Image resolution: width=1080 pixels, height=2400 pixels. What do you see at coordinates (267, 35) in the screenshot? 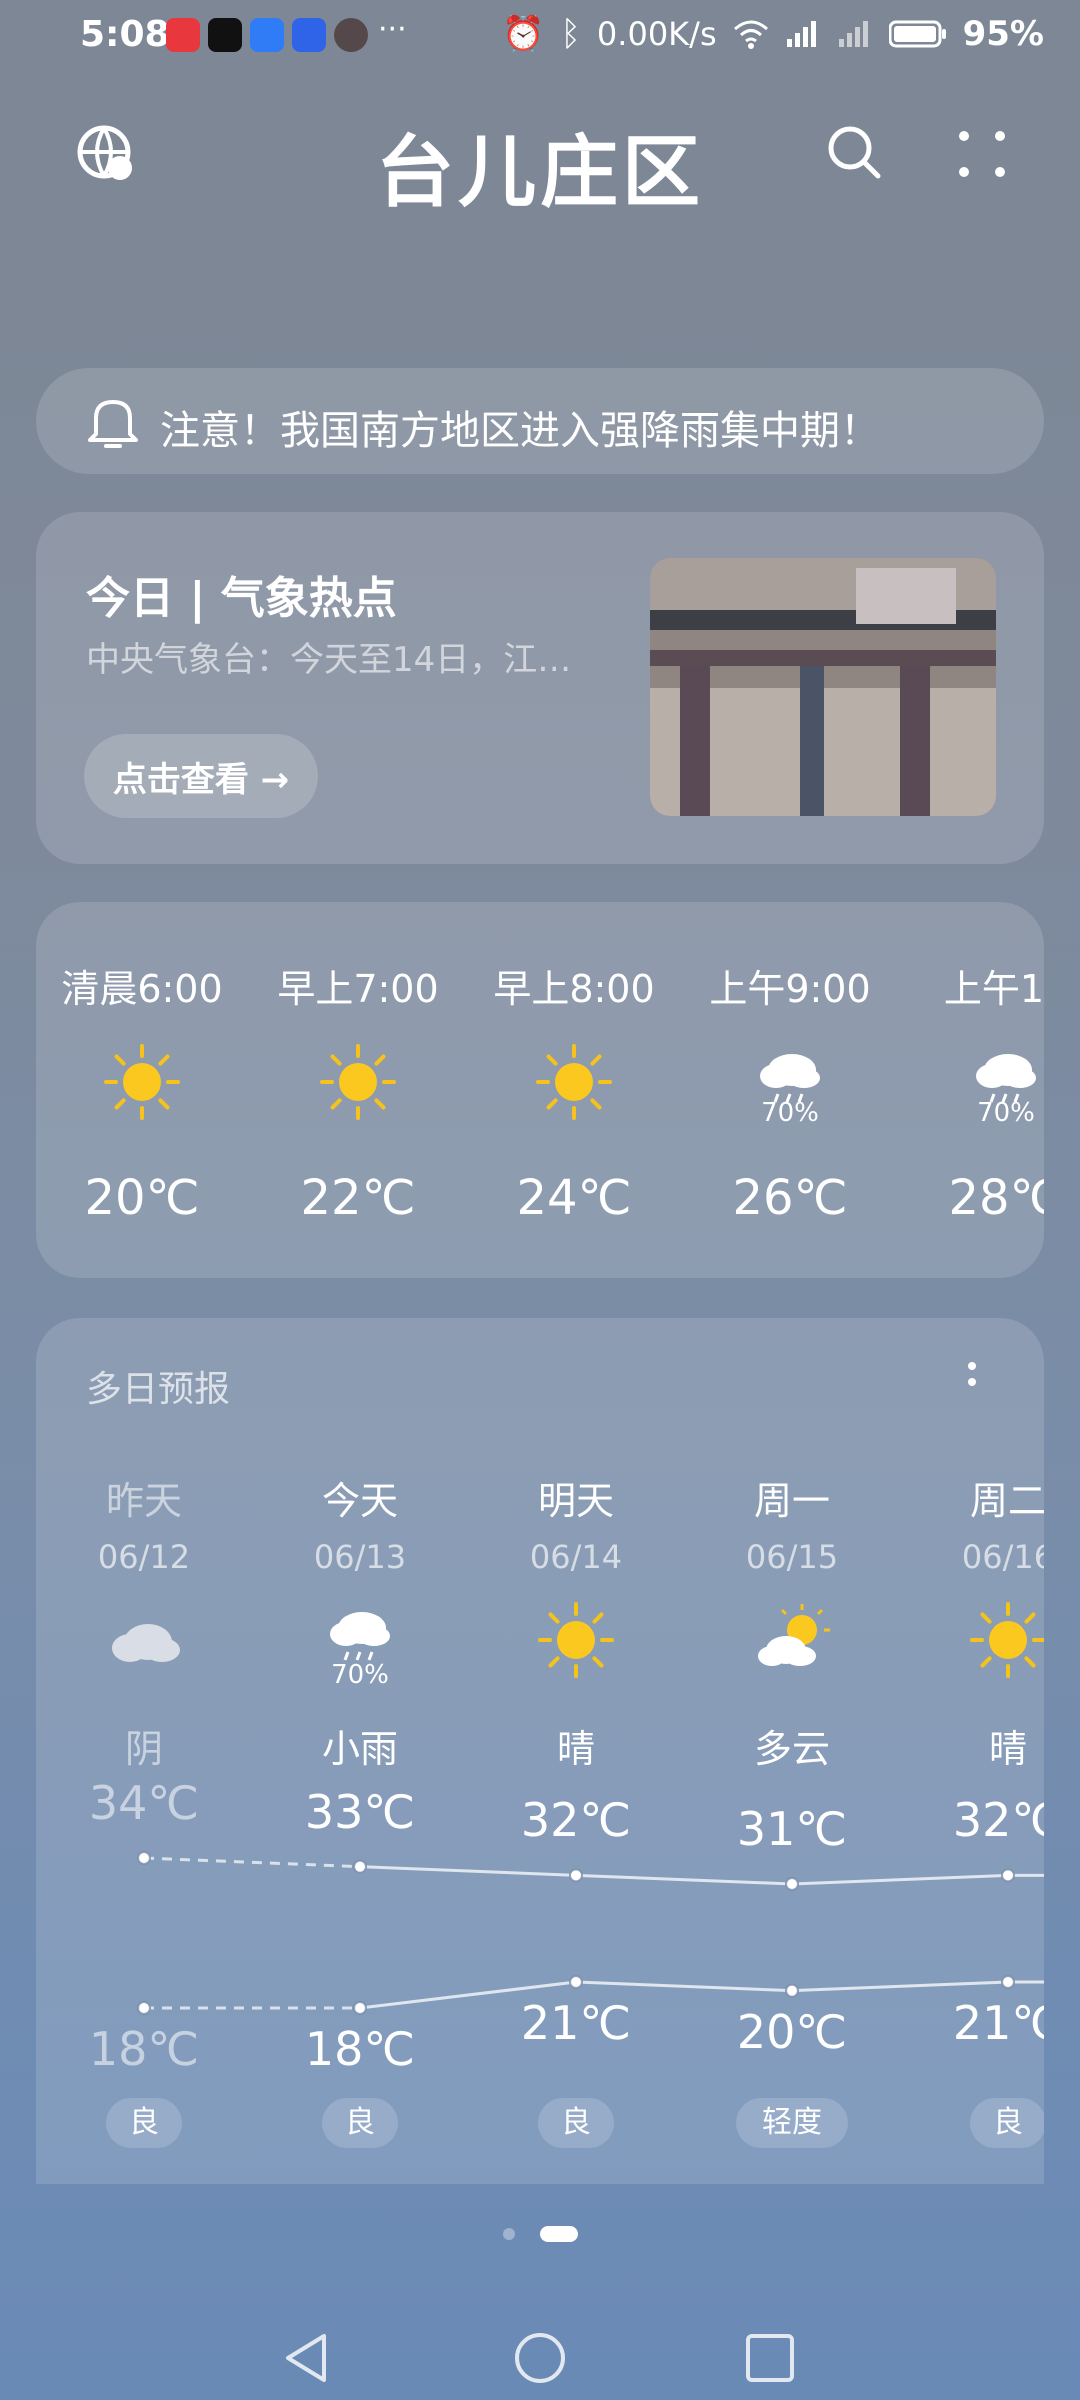
I see `cloud-app-icon` at bounding box center [267, 35].